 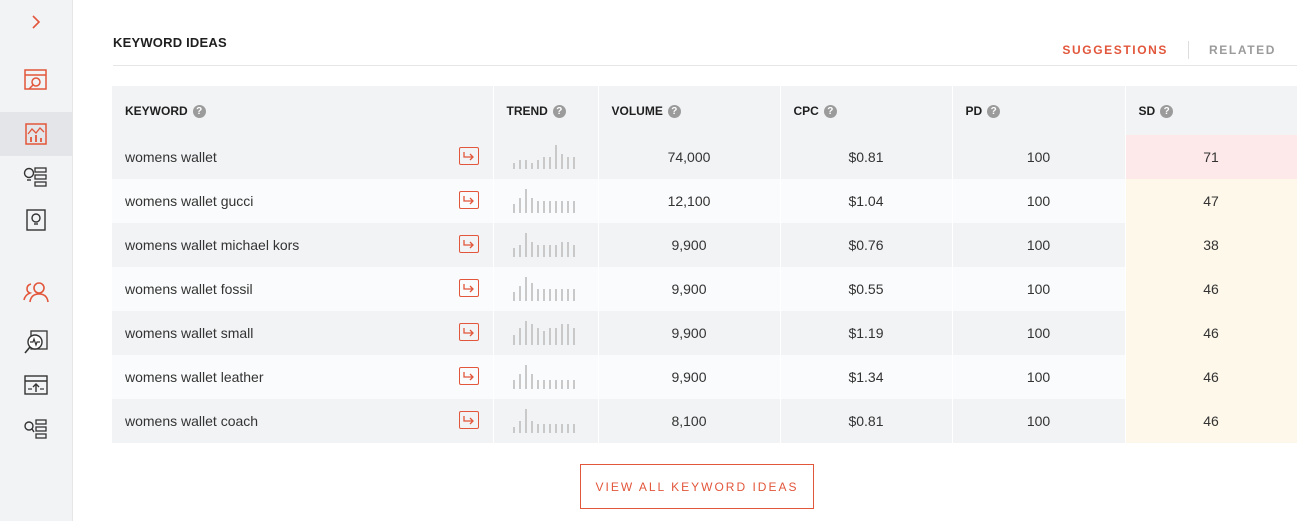 What do you see at coordinates (1211, 110) in the screenshot?
I see `column-header-sd: SD?` at bounding box center [1211, 110].